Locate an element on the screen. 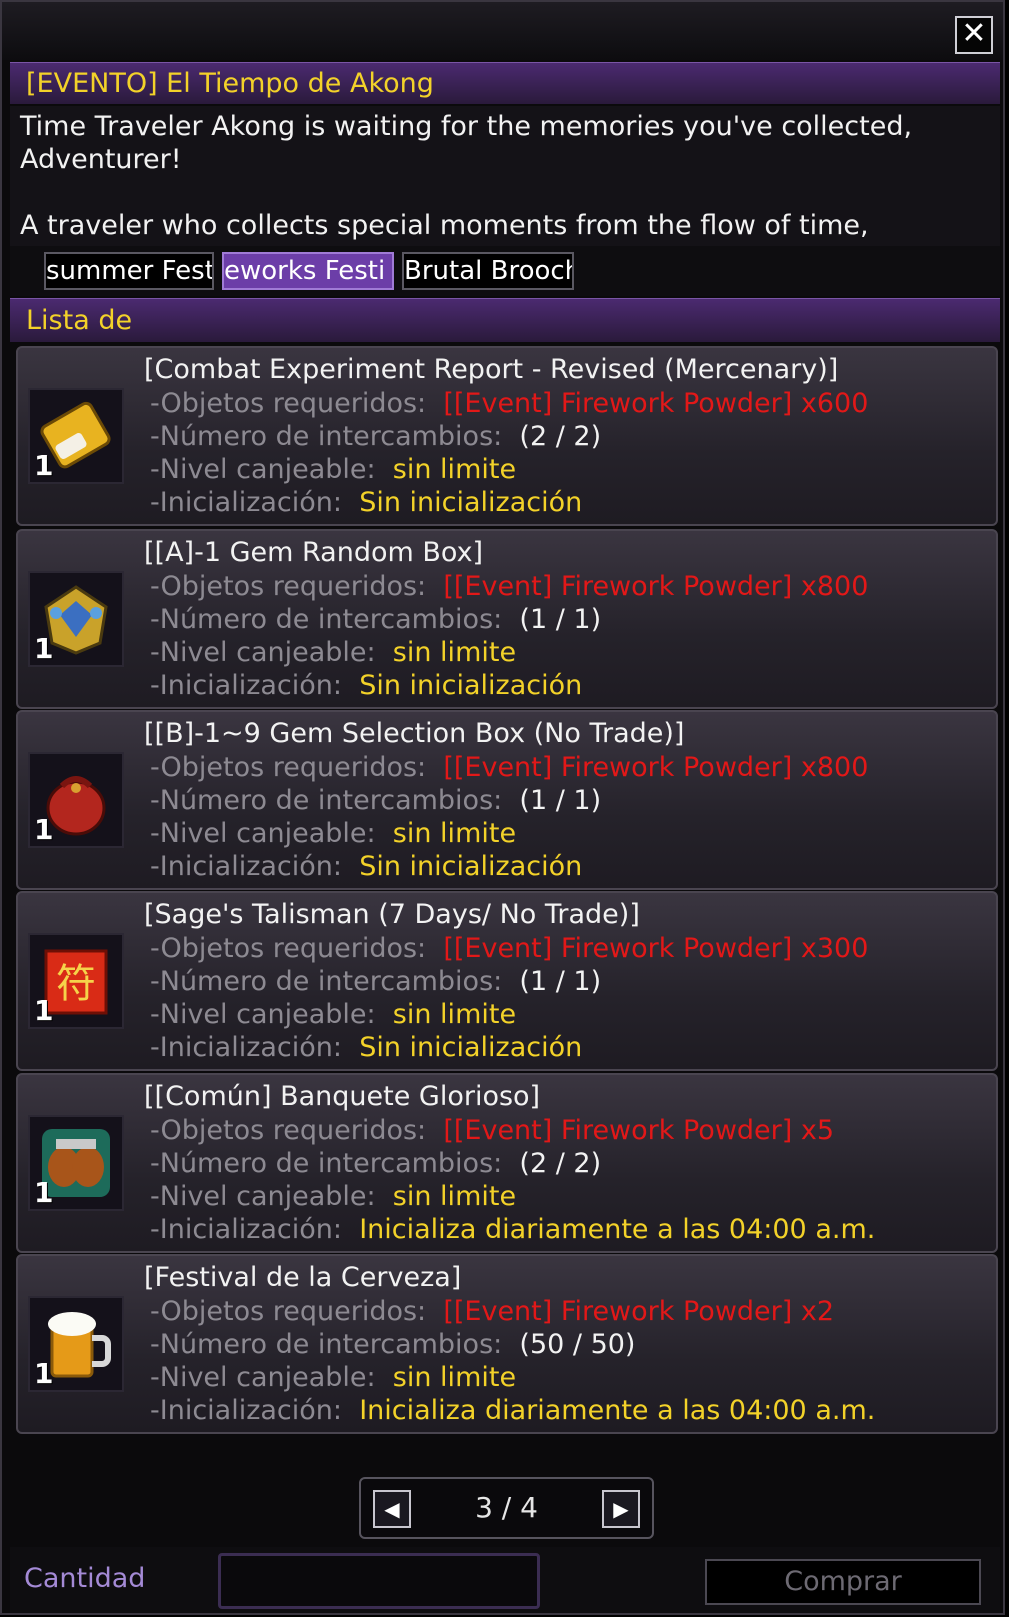  exchanges-row: -Número de intercambios: (50 / 50) is located at coordinates (392, 1344).